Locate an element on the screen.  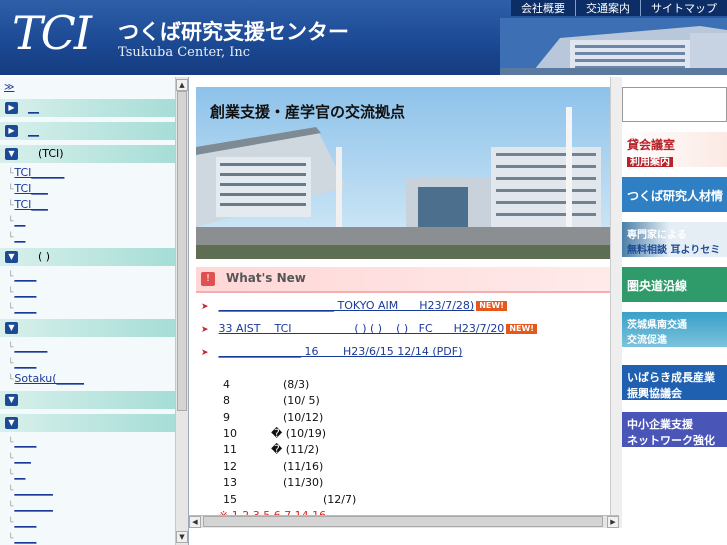
nav-link: └Sotaku(_____ is located at coordinates (46, 378).